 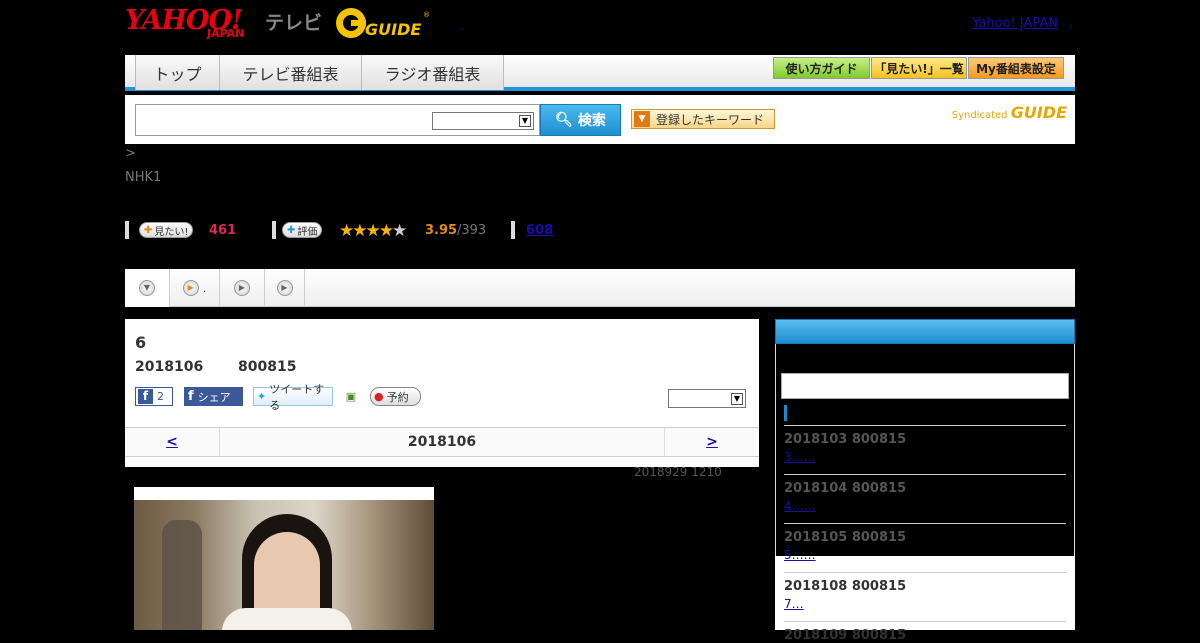 What do you see at coordinates (177, 72) in the screenshot?
I see `nav-tab-top: トップ` at bounding box center [177, 72].